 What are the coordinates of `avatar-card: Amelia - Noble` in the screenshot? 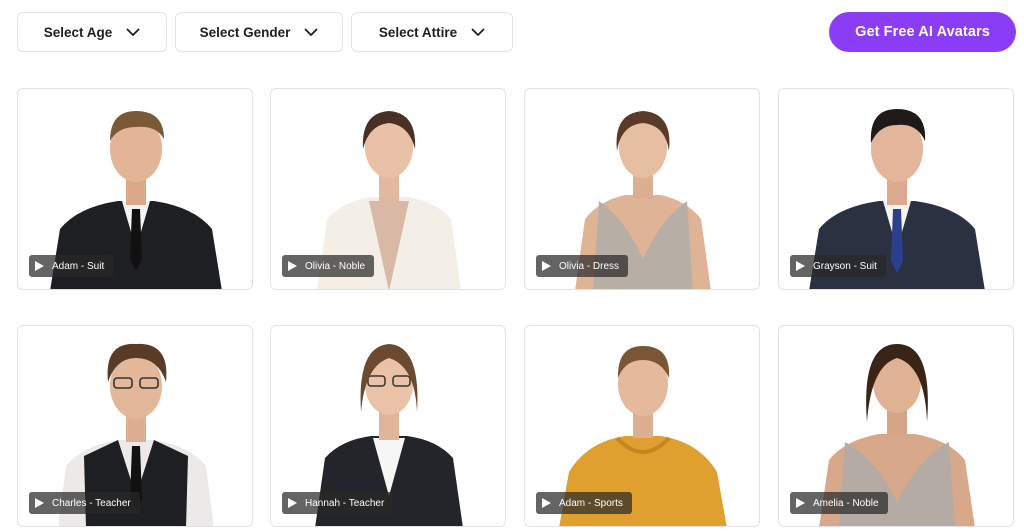 It's located at (896, 426).